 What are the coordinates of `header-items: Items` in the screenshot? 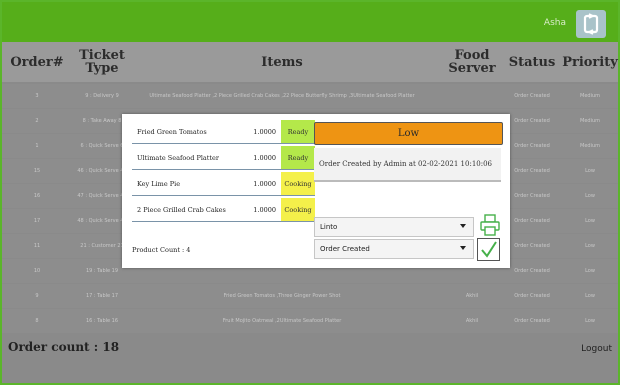 It's located at (282, 62).